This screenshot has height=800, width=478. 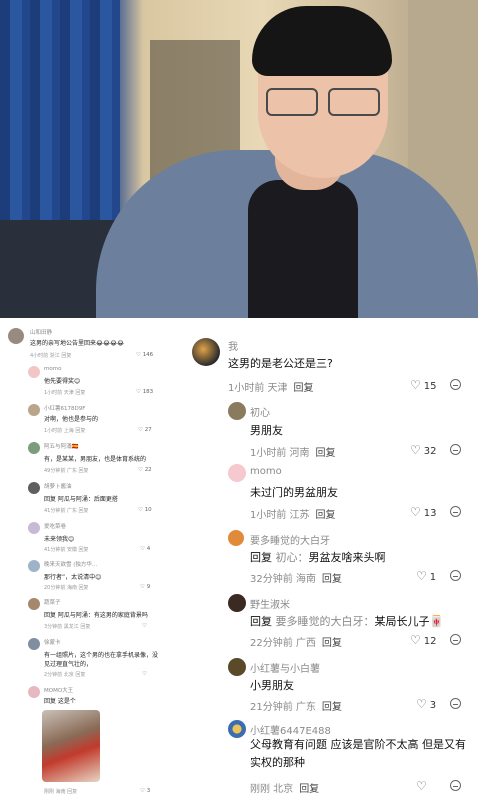 What do you see at coordinates (423, 640) in the screenshot?
I see `like-button: ♡ 12` at bounding box center [423, 640].